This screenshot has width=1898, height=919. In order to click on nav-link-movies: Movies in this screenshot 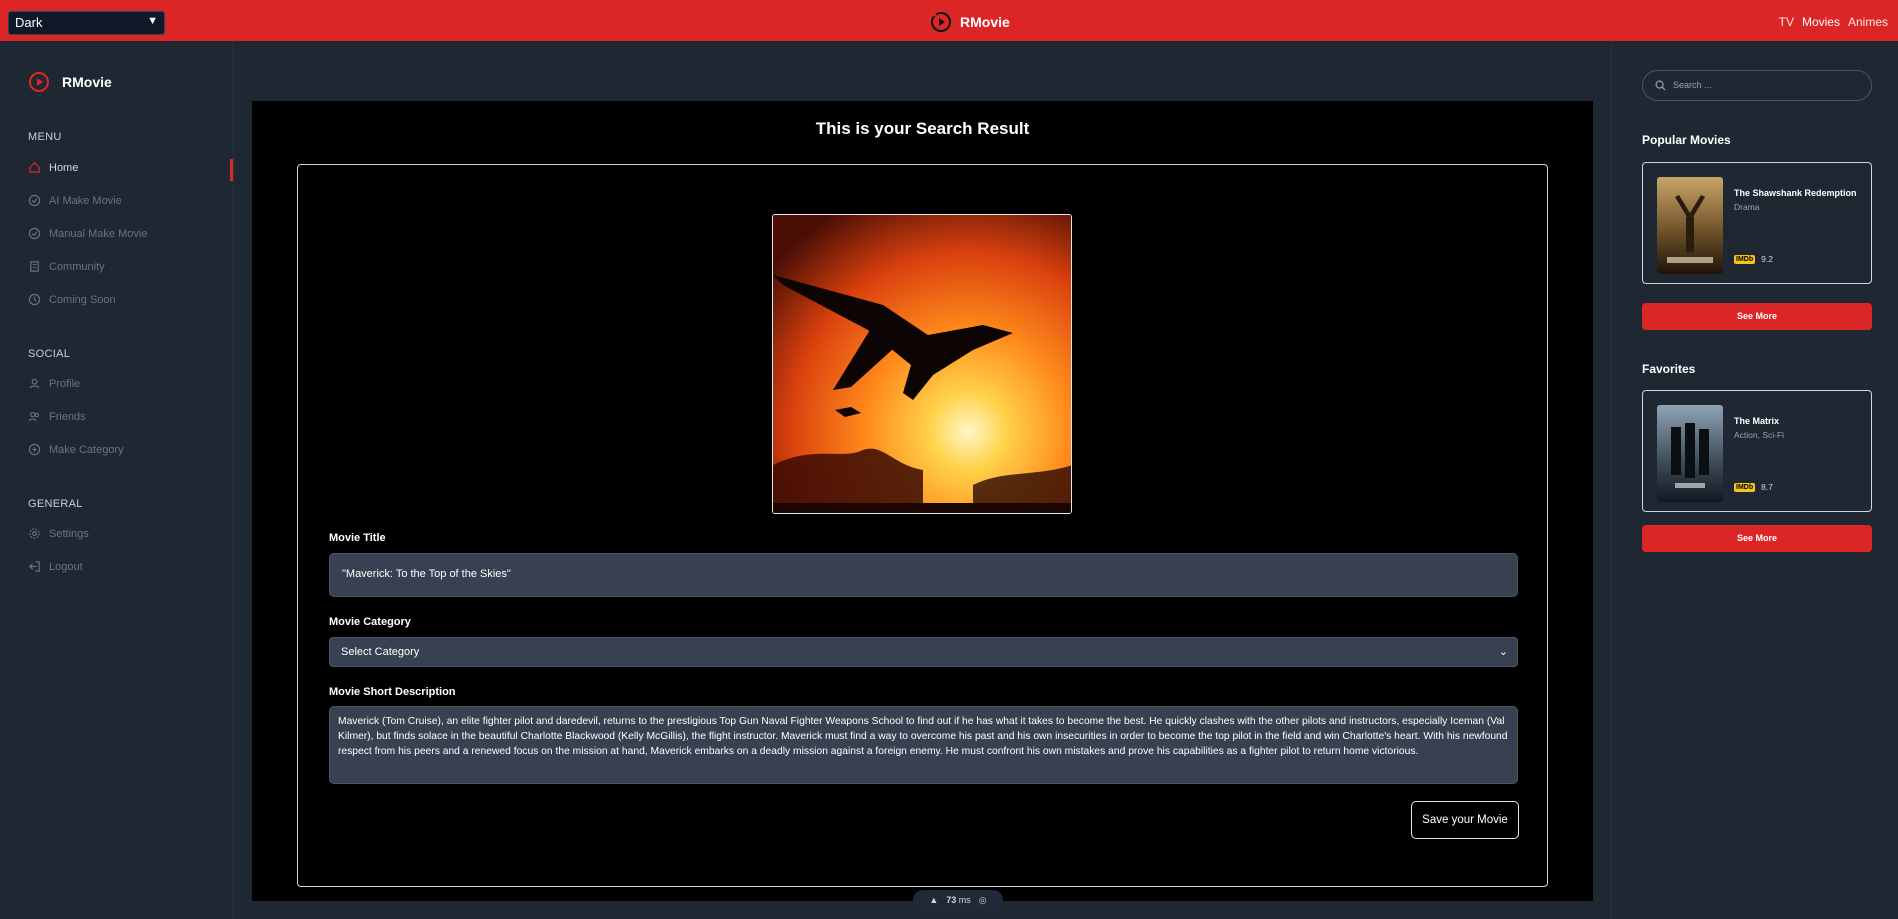, I will do `click(1821, 22)`.